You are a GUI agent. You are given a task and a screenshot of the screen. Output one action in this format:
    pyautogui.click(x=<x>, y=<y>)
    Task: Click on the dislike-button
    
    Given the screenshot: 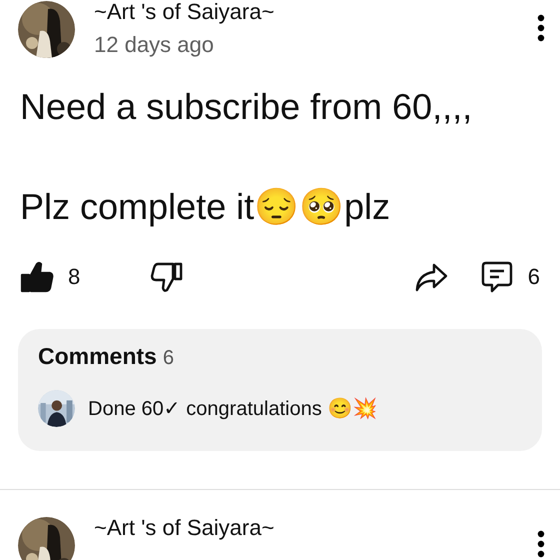 What is the action you would take?
    pyautogui.click(x=167, y=277)
    